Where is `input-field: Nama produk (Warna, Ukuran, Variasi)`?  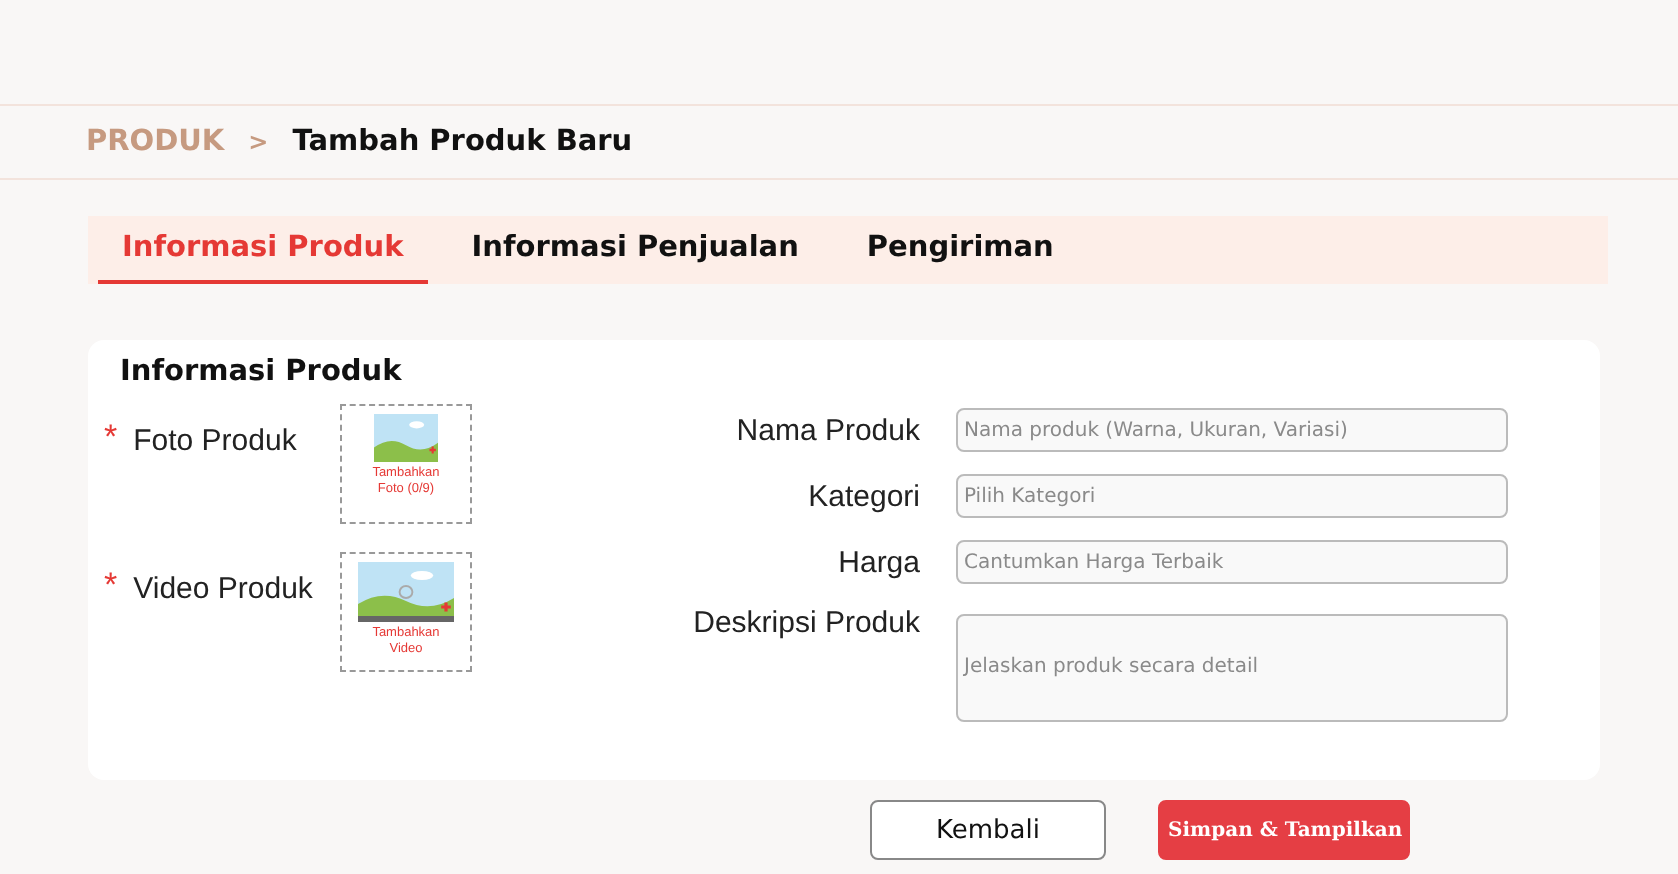 input-field: Nama produk (Warna, Ukuran, Variasi) is located at coordinates (1232, 430).